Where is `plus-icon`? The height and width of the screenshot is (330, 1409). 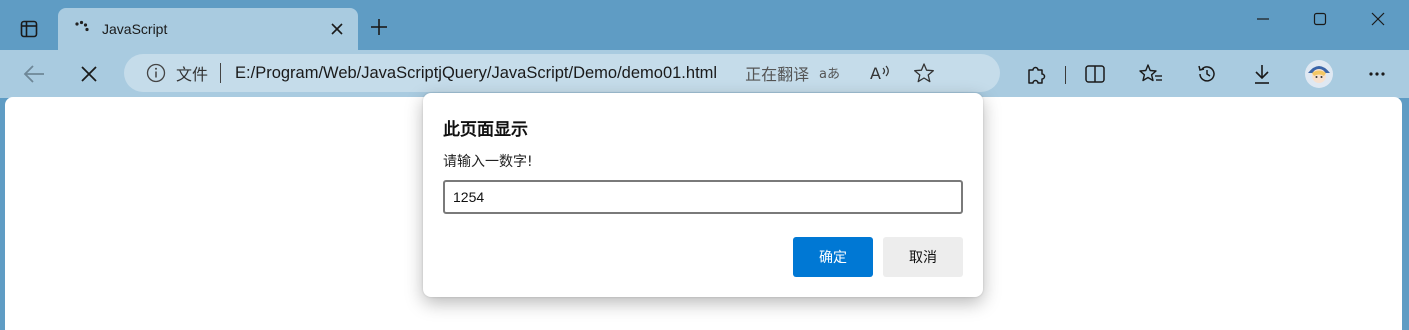
plus-icon is located at coordinates (379, 27).